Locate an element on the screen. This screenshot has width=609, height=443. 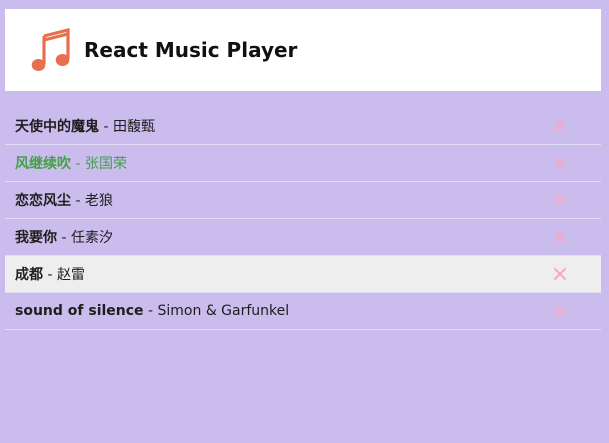
track-info: sound of silence - Simon & Garfunkel is located at coordinates (152, 311).